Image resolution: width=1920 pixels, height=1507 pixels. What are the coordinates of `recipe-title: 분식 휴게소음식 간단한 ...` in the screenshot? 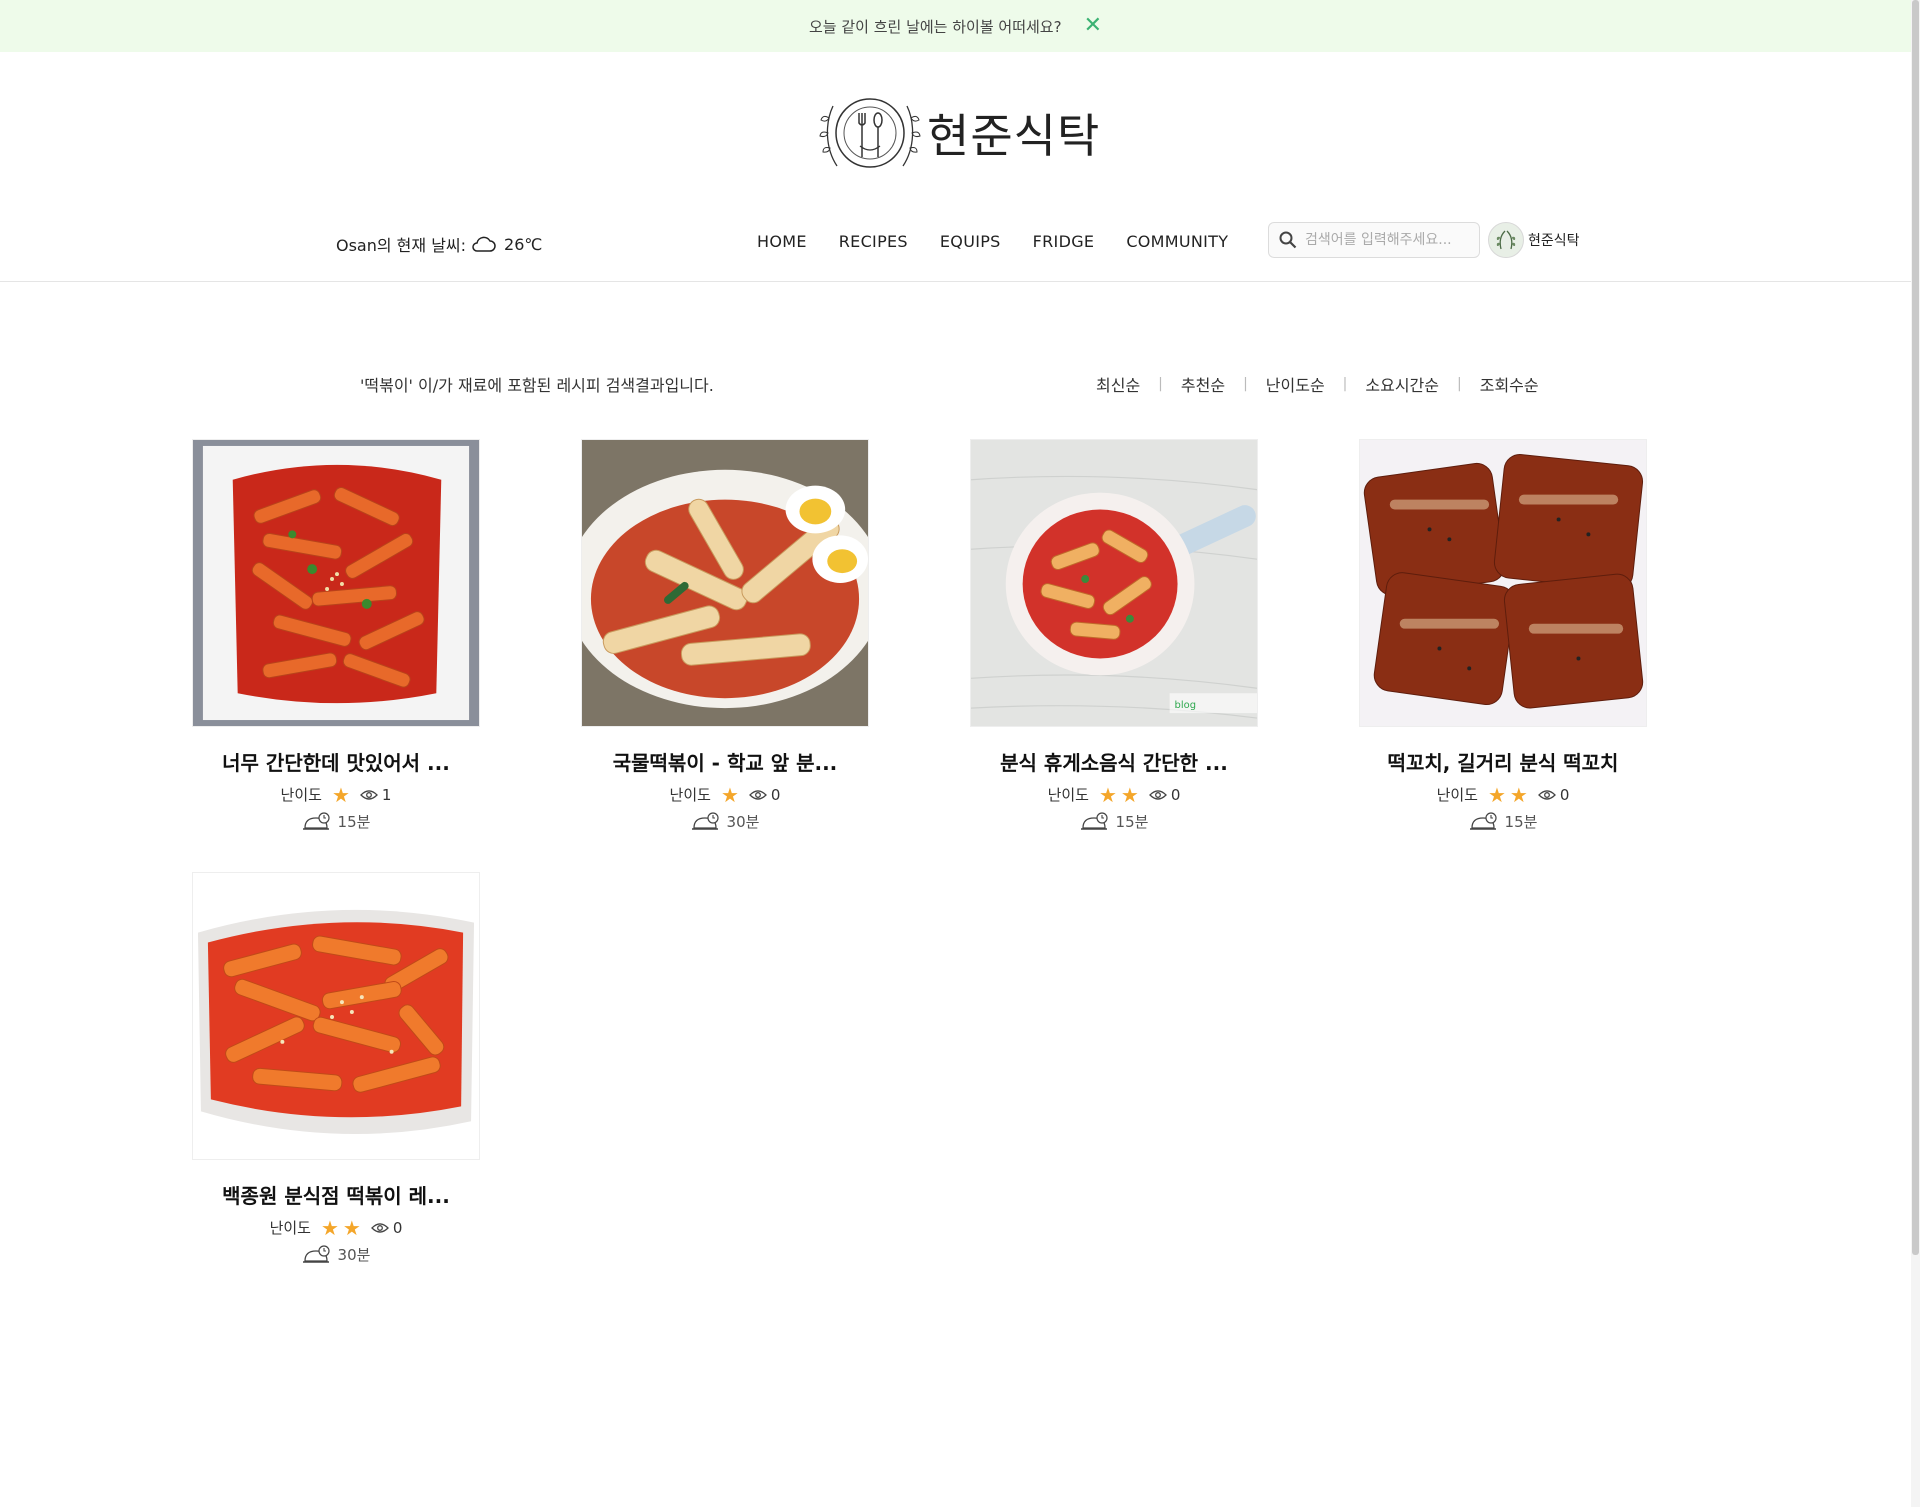 It's located at (1114, 761).